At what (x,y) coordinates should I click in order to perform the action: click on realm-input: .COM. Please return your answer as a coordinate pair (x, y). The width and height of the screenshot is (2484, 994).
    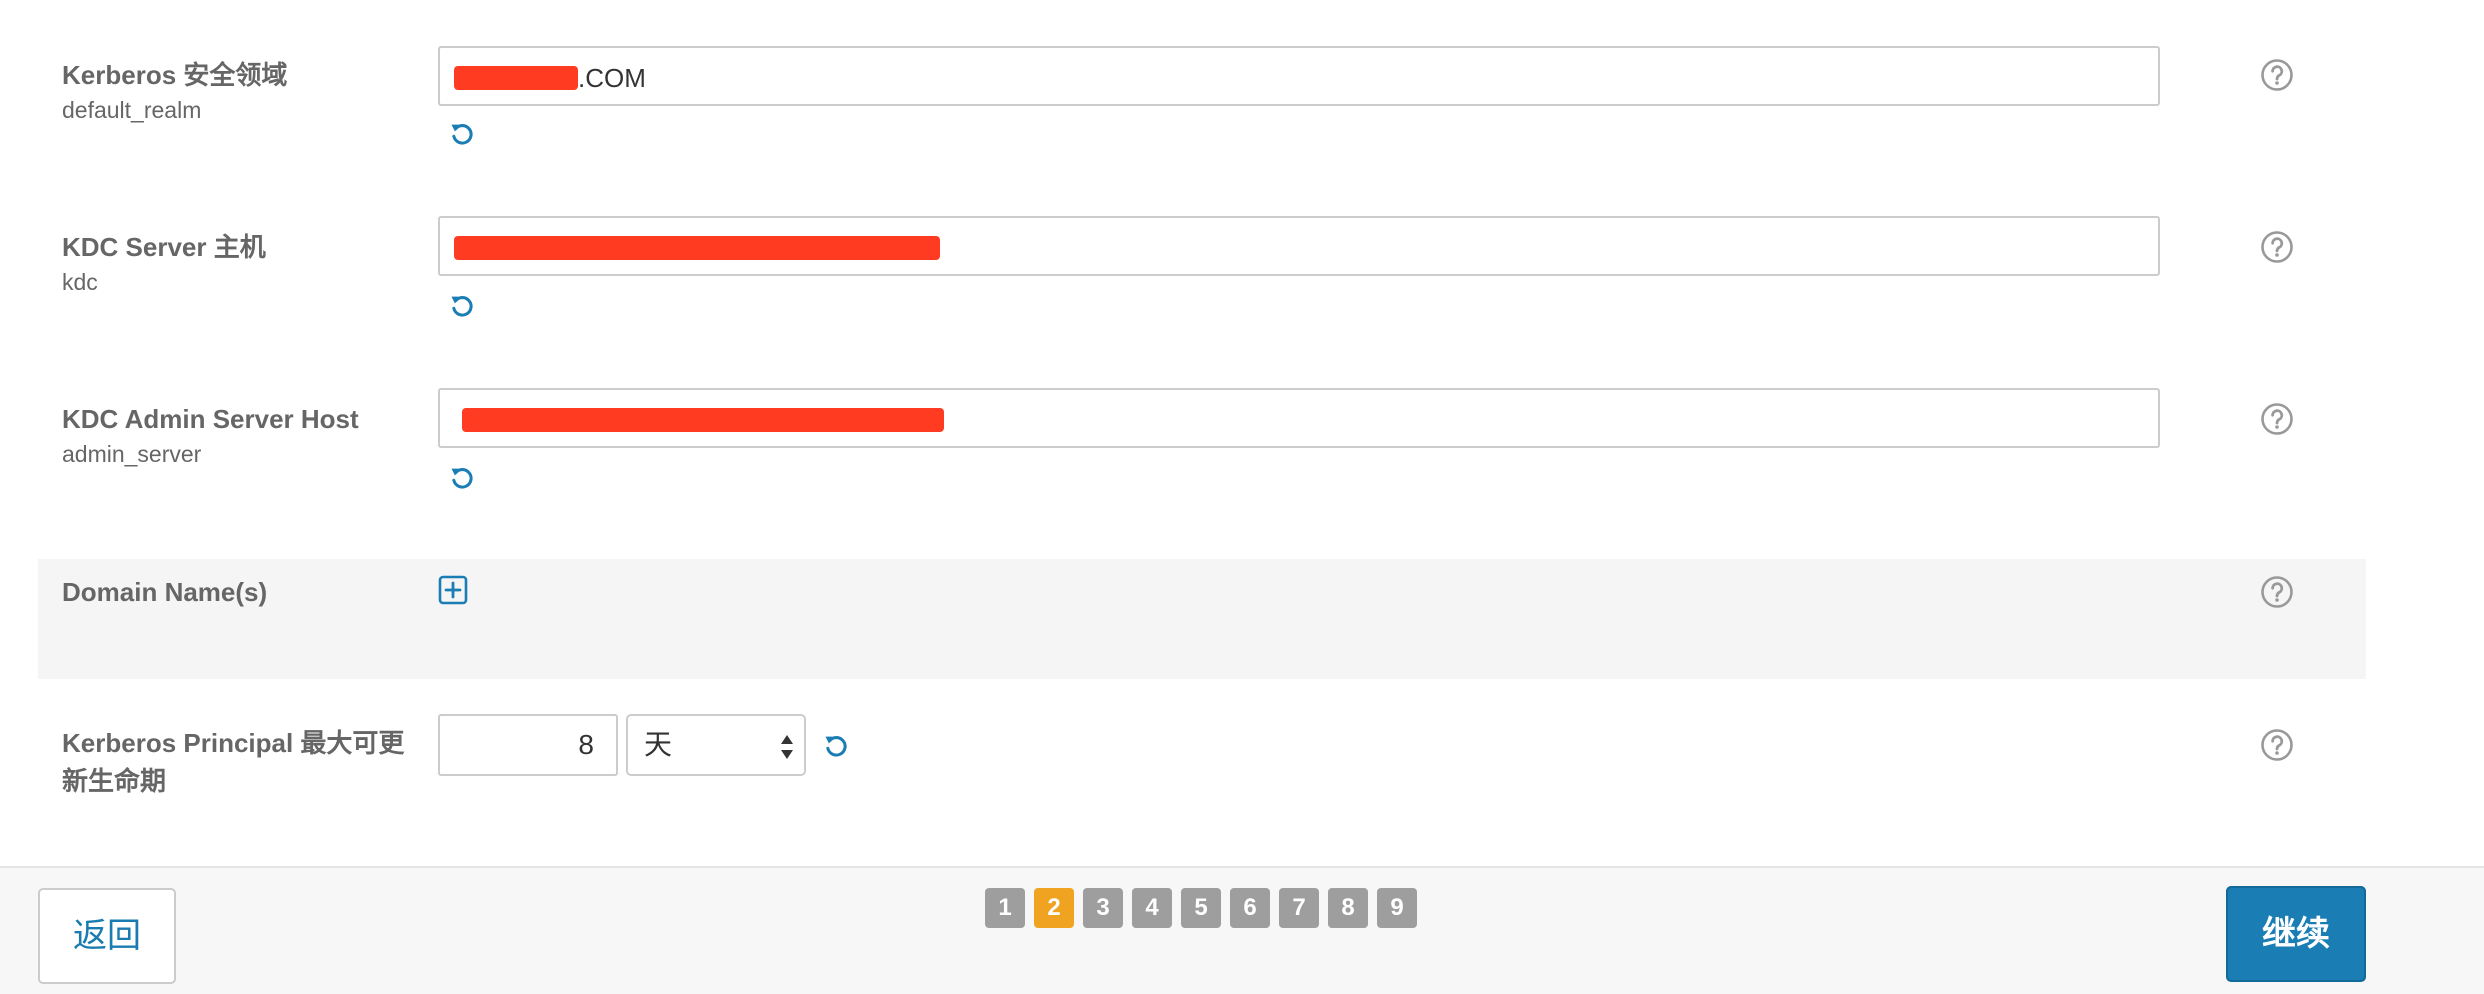
    Looking at the image, I should click on (1299, 76).